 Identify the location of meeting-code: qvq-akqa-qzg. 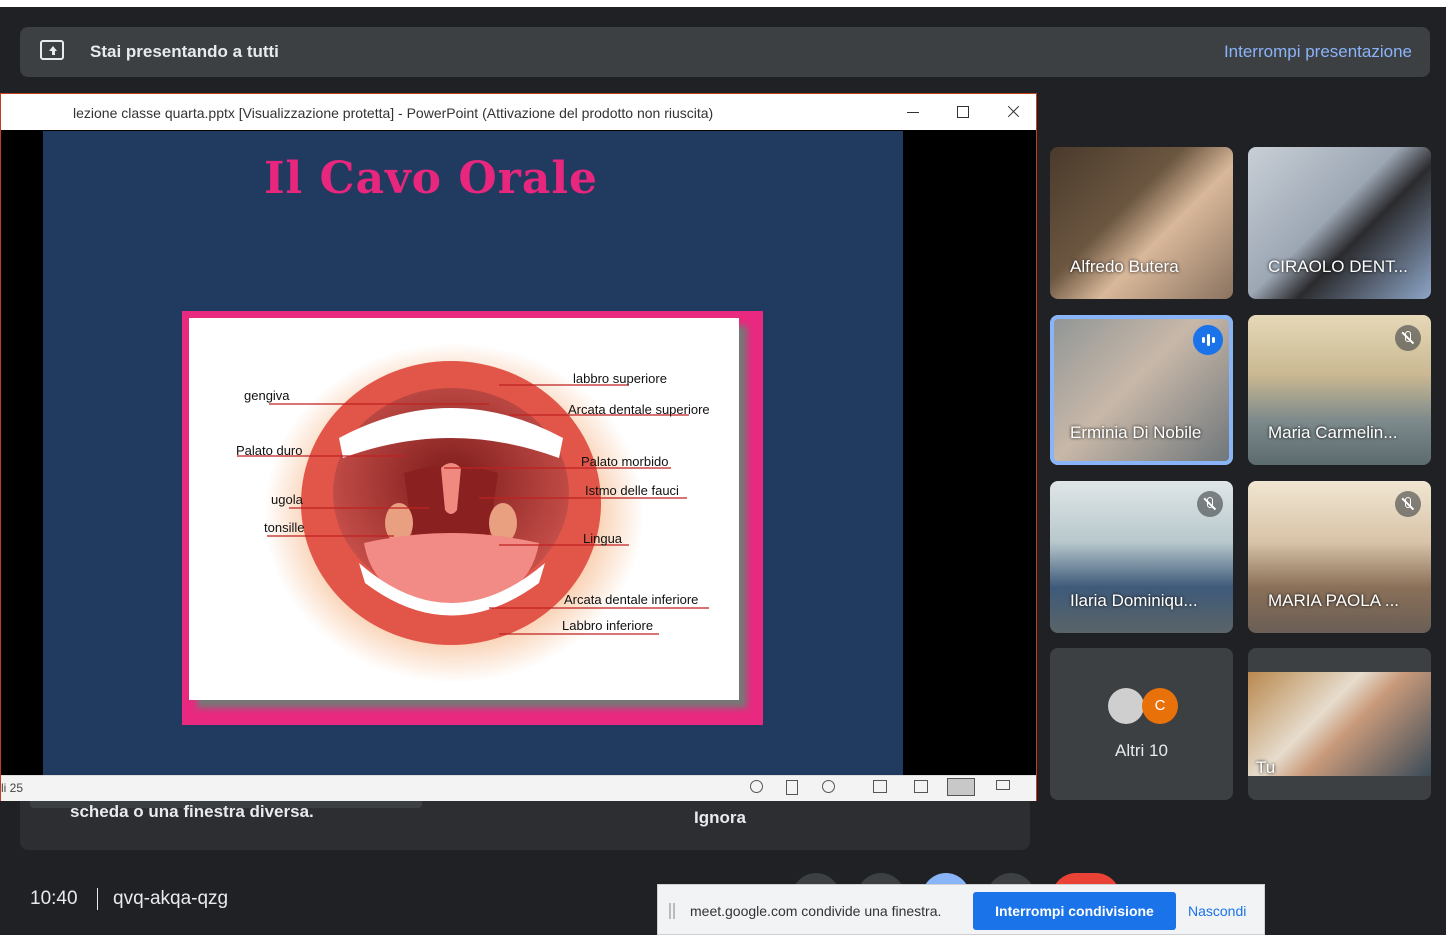
(171, 898).